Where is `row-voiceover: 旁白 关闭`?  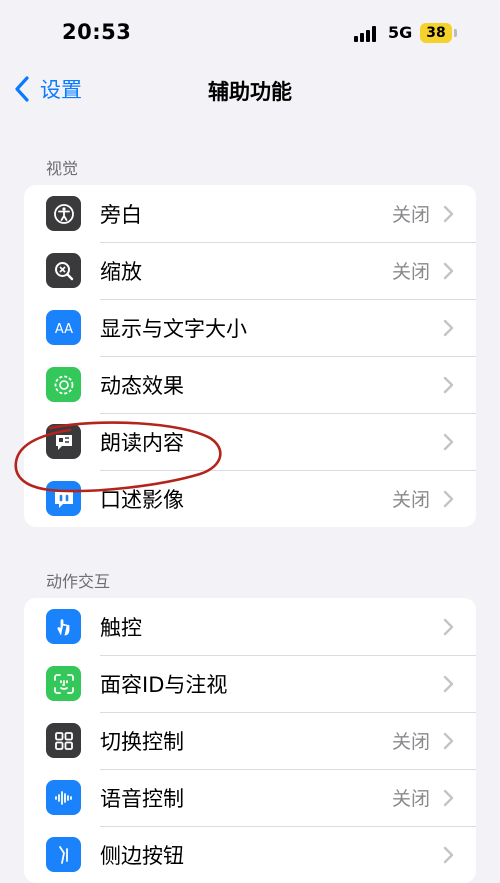 row-voiceover: 旁白 关闭 is located at coordinates (250, 213).